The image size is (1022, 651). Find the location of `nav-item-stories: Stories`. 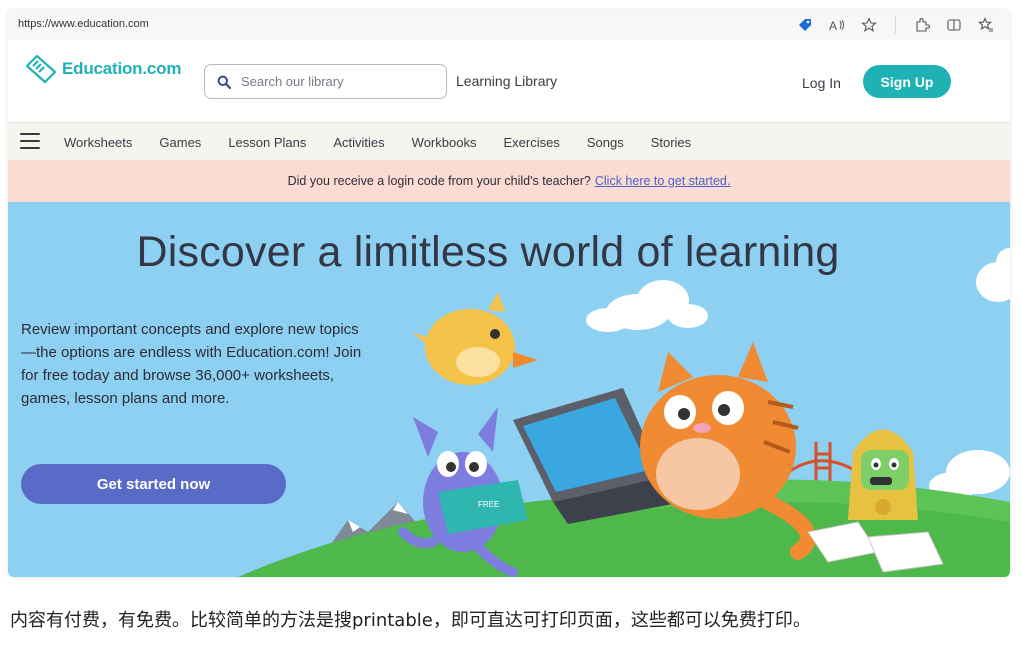

nav-item-stories: Stories is located at coordinates (671, 142).